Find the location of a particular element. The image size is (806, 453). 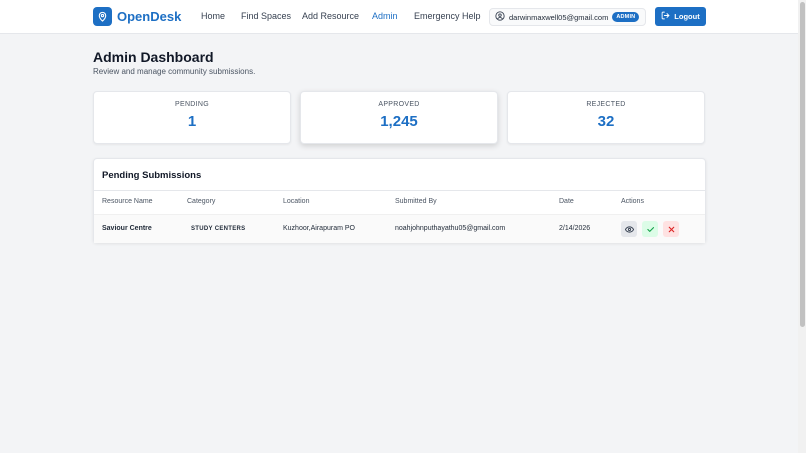

page-subtitle: Review and manage community submissions. is located at coordinates (174, 71).